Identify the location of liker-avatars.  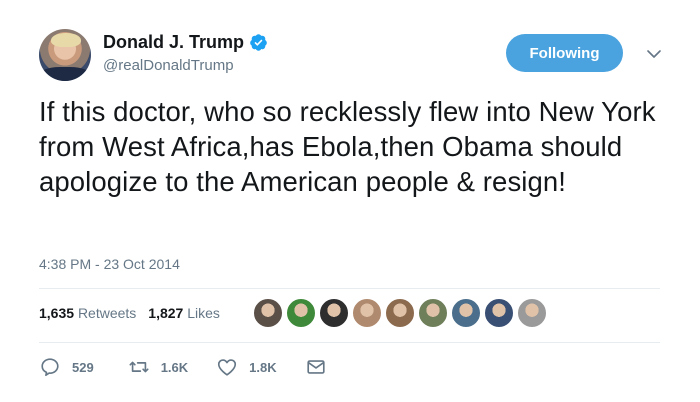
(401, 313).